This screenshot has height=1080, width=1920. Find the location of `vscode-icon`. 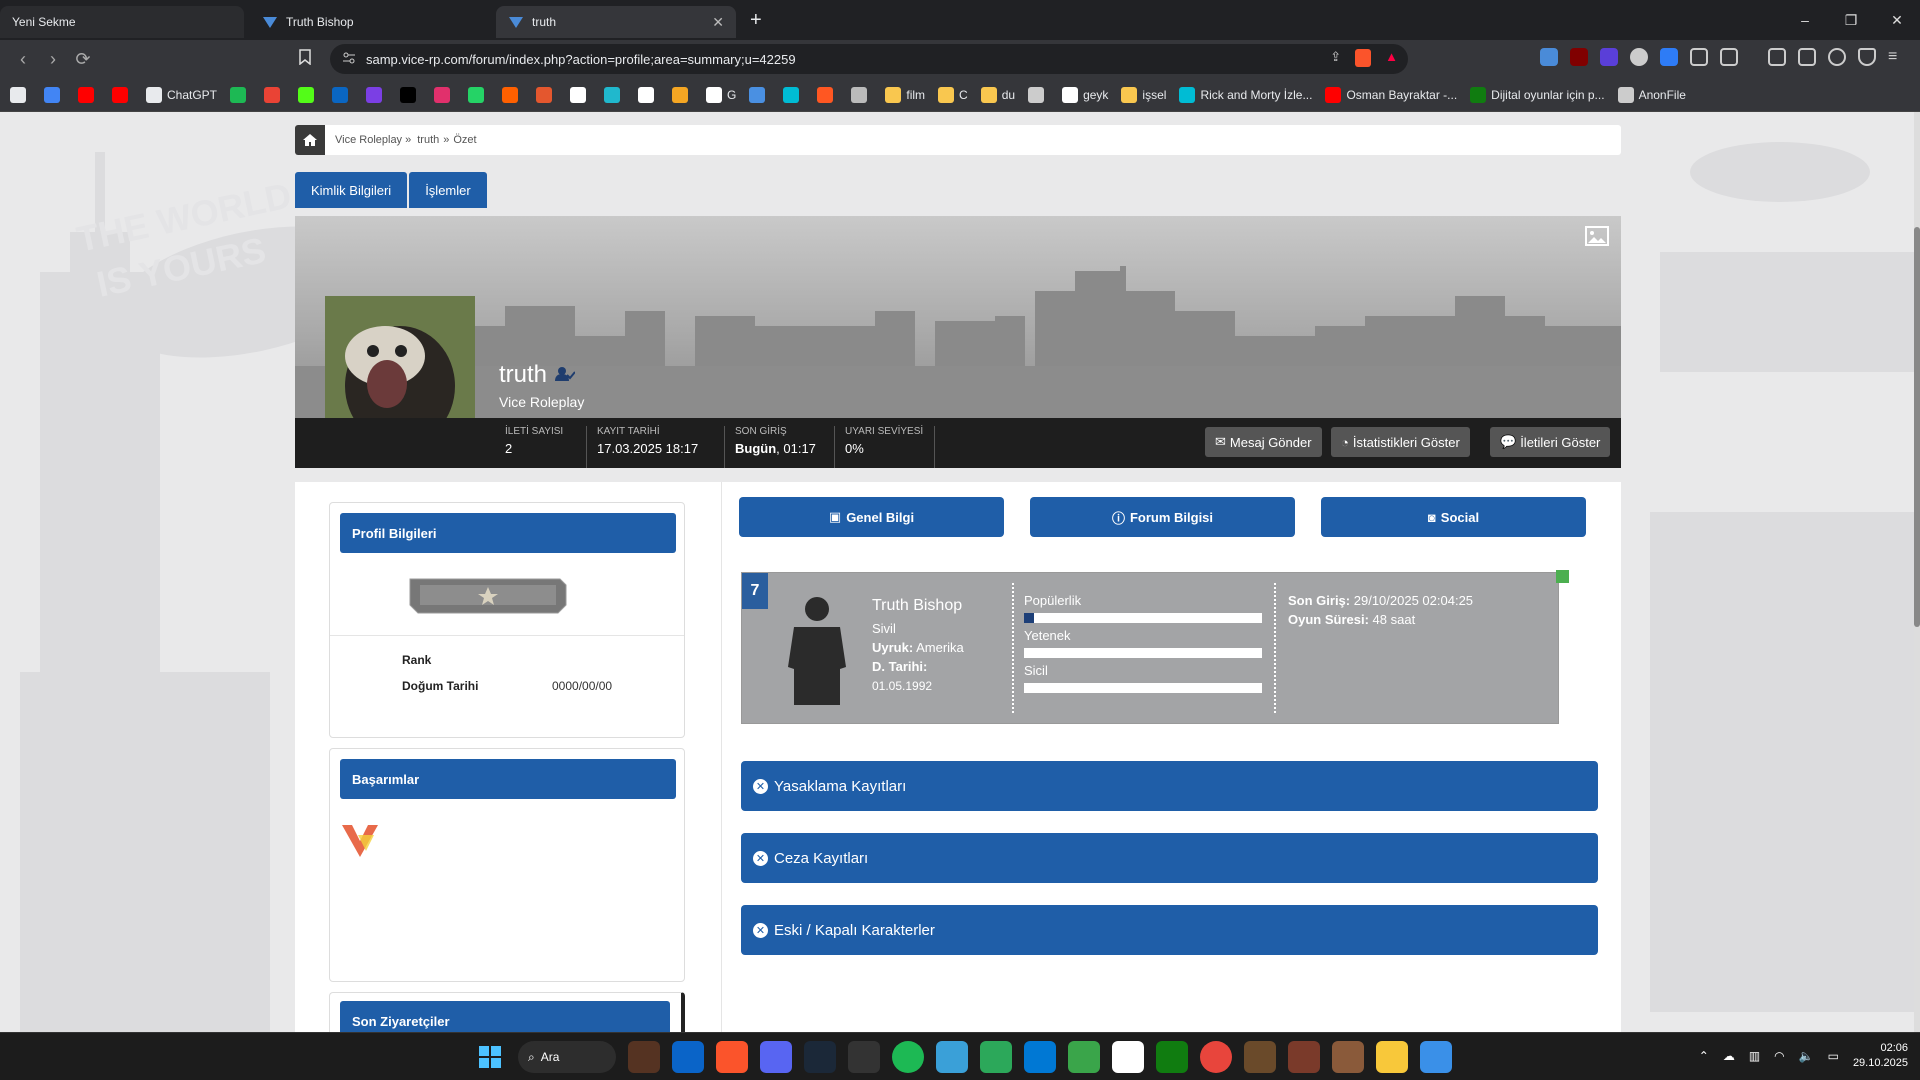

vscode-icon is located at coordinates (1040, 1057).